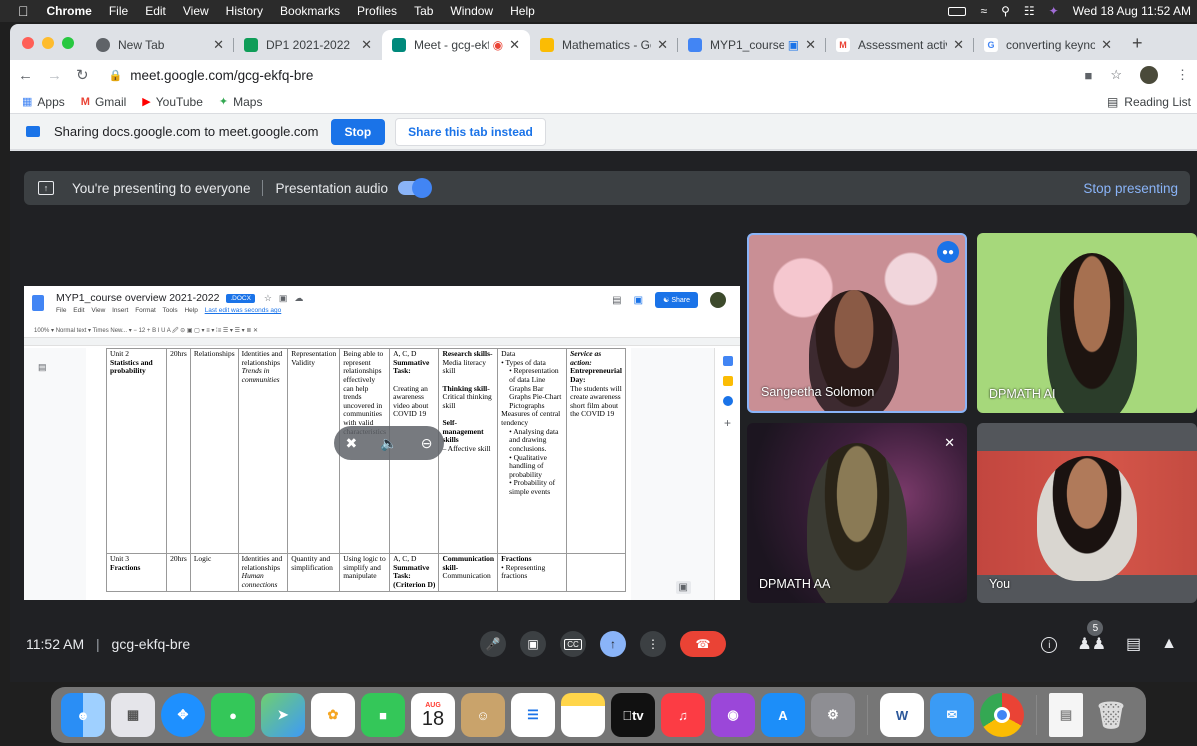  Describe the element at coordinates (1132, 11) in the screenshot. I see `menu-clock: Wed 18 Aug 11:52 AM` at that location.